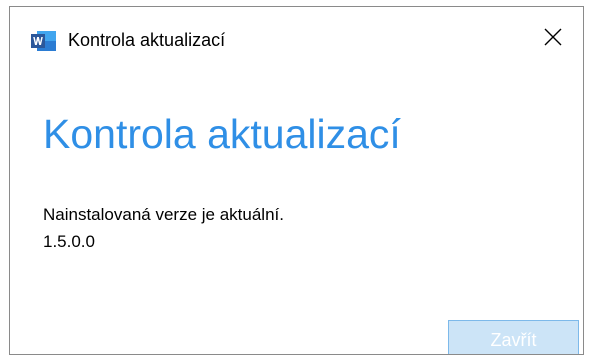  I want to click on close-icon, so click(553, 39).